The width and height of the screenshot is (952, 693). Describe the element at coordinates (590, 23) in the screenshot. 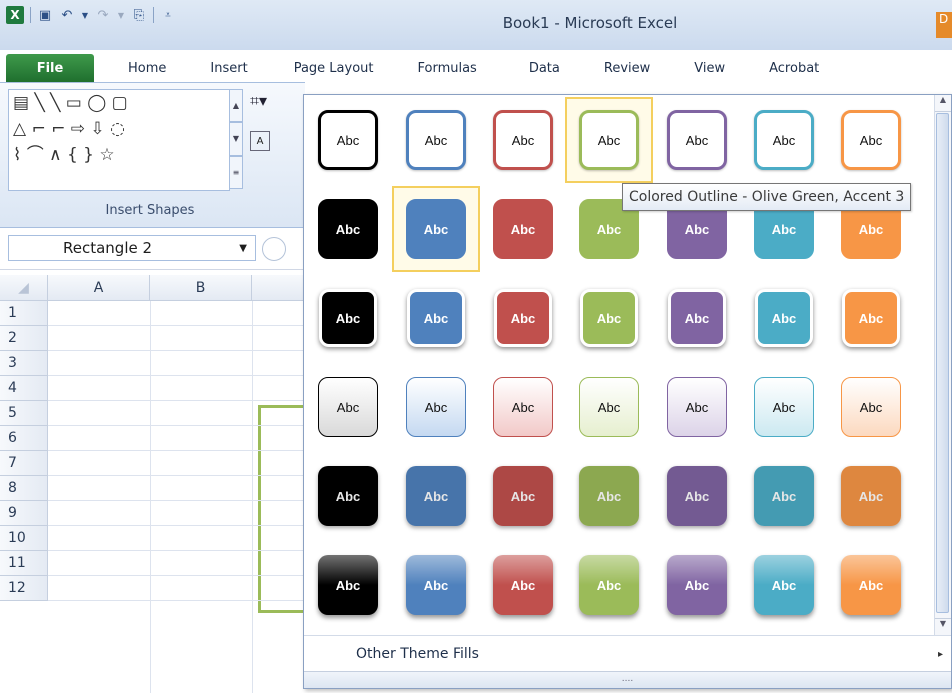

I see `window-title: Book1 - Microsoft Excel` at that location.